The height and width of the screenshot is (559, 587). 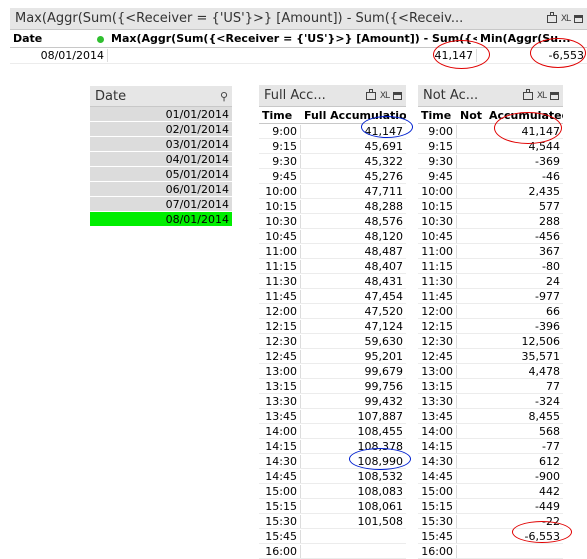 I want to click on table-row: 15:30 101,508, so click(x=332, y=521).